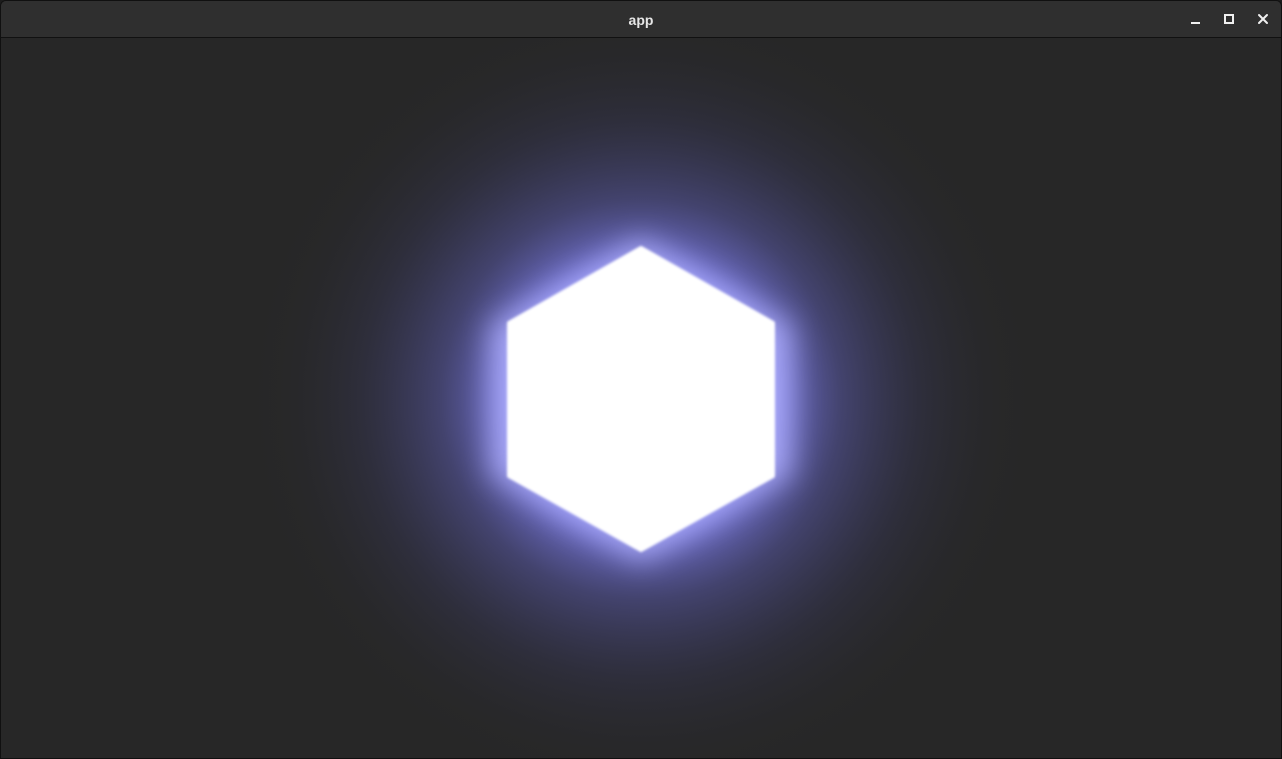 The width and height of the screenshot is (1282, 759). I want to click on minimize-icon, so click(1195, 23).